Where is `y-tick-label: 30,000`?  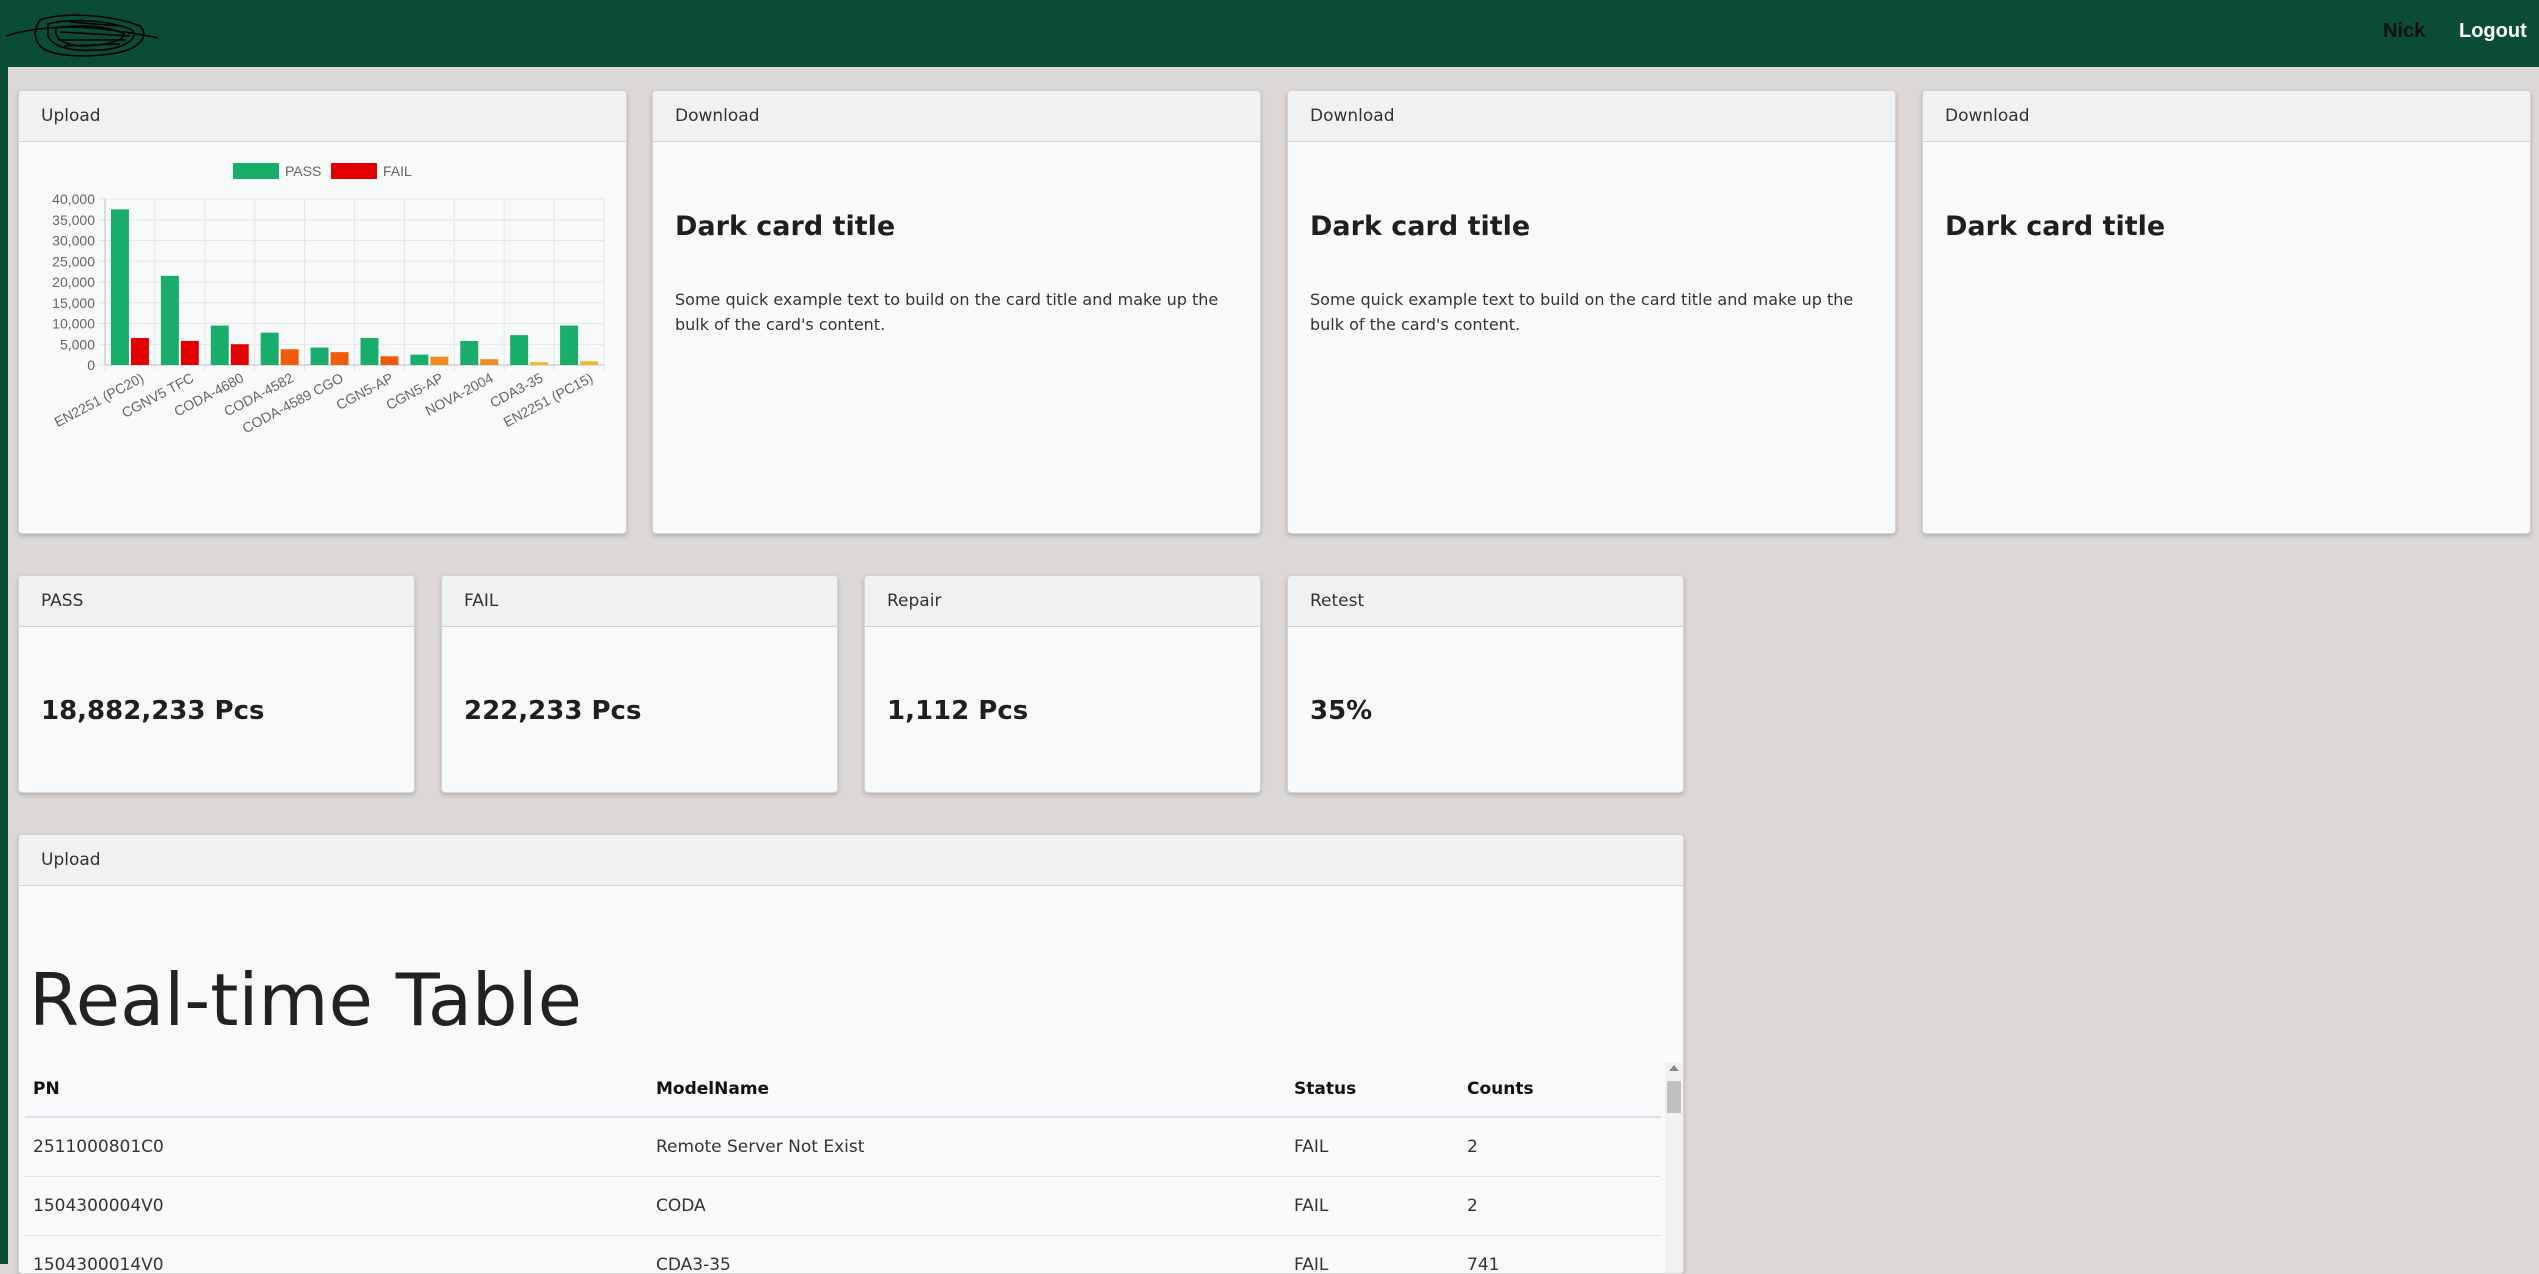
y-tick-label: 30,000 is located at coordinates (73, 241).